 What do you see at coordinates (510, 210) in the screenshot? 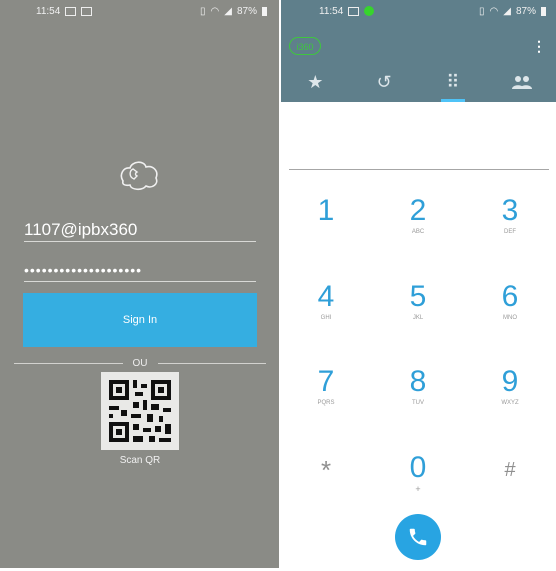
I see `key-digit: 3` at bounding box center [510, 210].